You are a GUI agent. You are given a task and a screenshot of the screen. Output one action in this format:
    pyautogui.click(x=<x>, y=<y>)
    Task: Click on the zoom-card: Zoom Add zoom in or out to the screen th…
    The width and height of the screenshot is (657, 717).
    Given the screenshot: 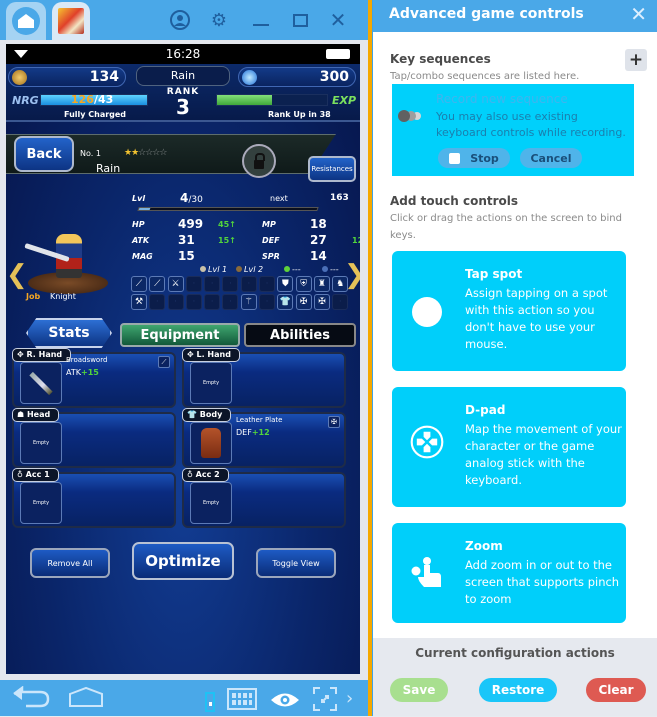 What is the action you would take?
    pyautogui.click(x=509, y=573)
    